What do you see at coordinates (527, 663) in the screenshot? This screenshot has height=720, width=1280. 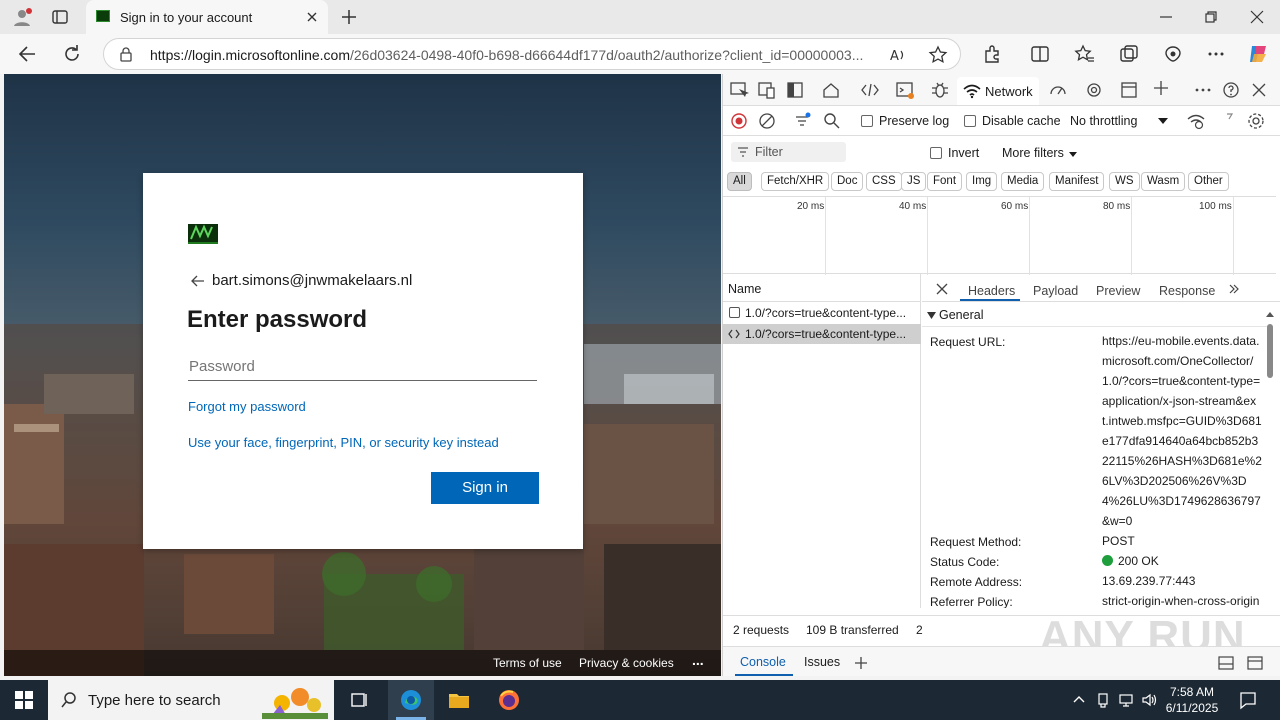 I see `terms-link: Terms of use` at bounding box center [527, 663].